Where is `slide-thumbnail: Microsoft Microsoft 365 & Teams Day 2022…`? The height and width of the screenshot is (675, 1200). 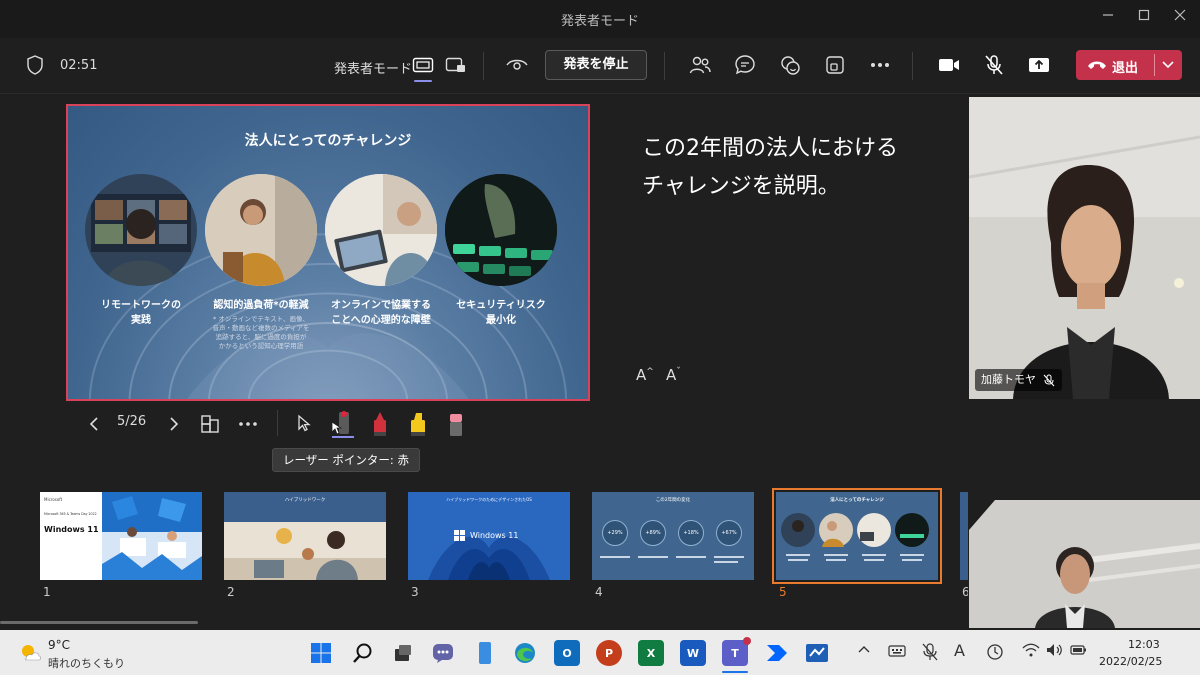
slide-thumbnail: Microsoft Microsoft 365 & Teams Day 2022… is located at coordinates (121, 536).